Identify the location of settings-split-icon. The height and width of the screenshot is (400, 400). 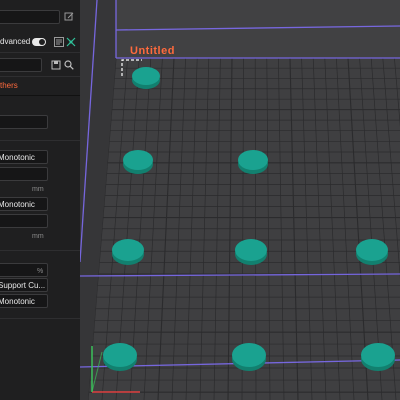
(71, 42).